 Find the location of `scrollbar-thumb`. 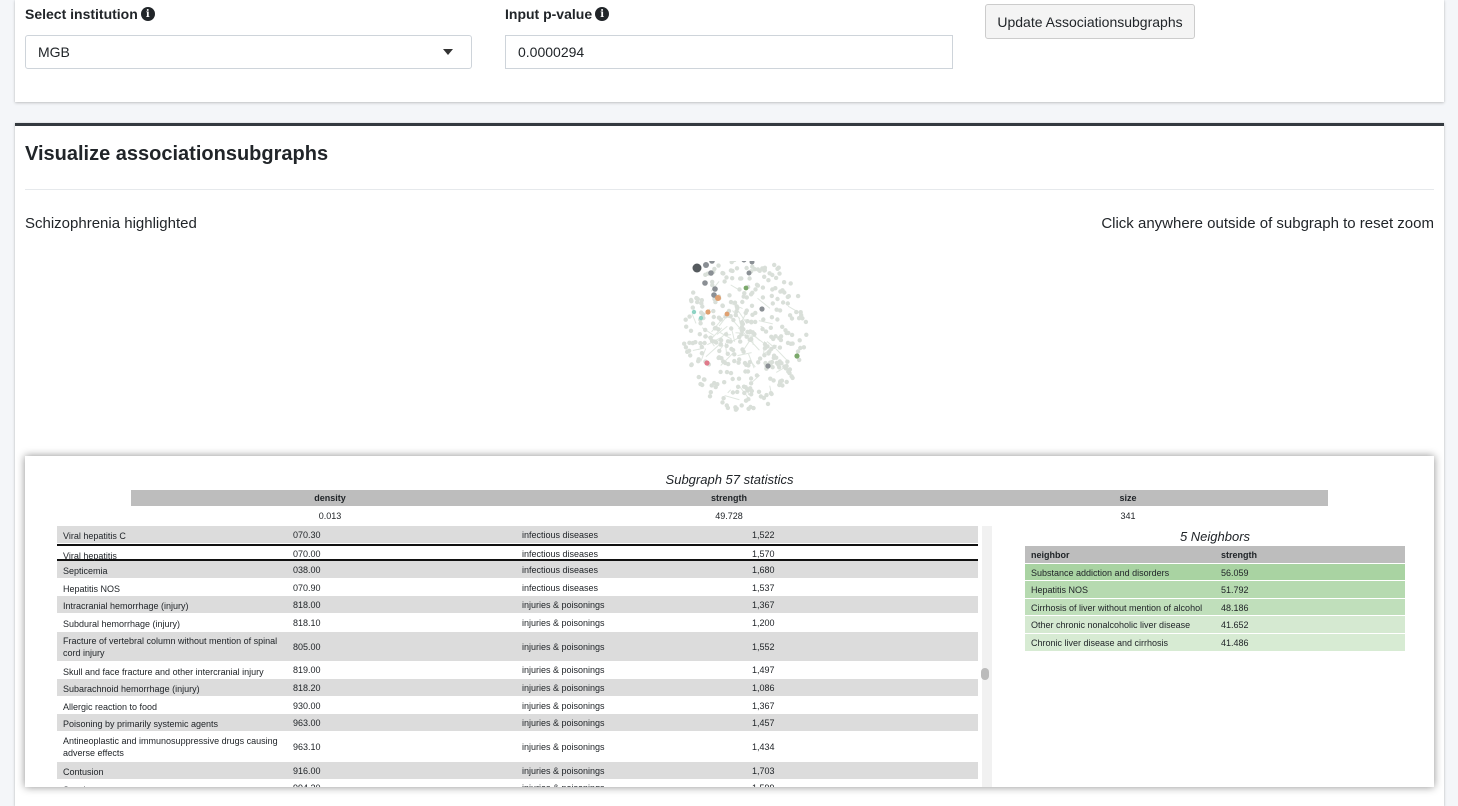

scrollbar-thumb is located at coordinates (985, 674).